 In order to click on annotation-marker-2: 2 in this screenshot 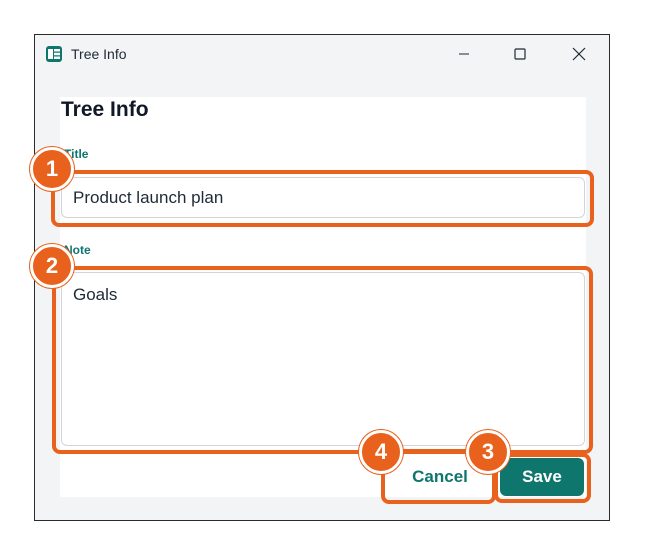, I will do `click(52, 266)`.